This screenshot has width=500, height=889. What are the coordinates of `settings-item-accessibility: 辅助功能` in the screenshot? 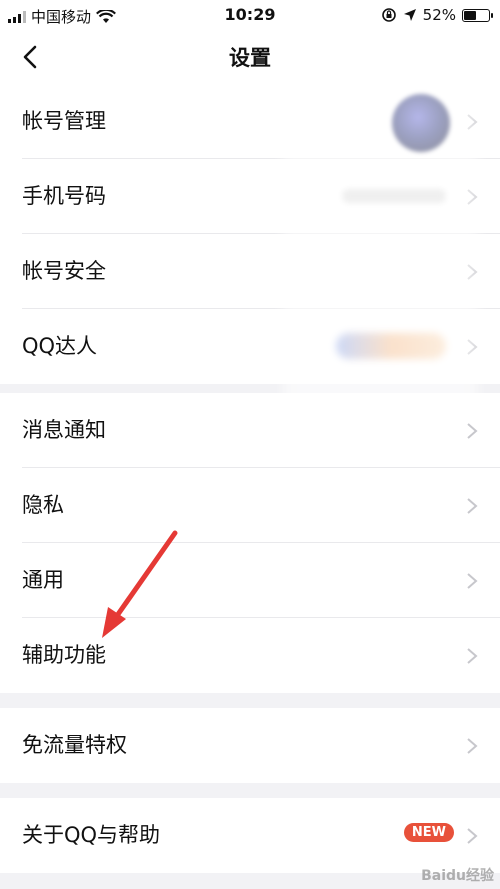 It's located at (250, 655).